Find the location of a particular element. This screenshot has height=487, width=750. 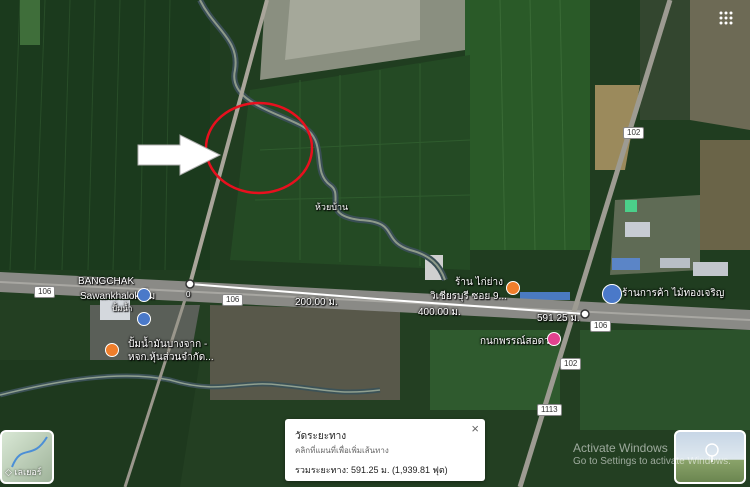

close-icon: × is located at coordinates (475, 428).